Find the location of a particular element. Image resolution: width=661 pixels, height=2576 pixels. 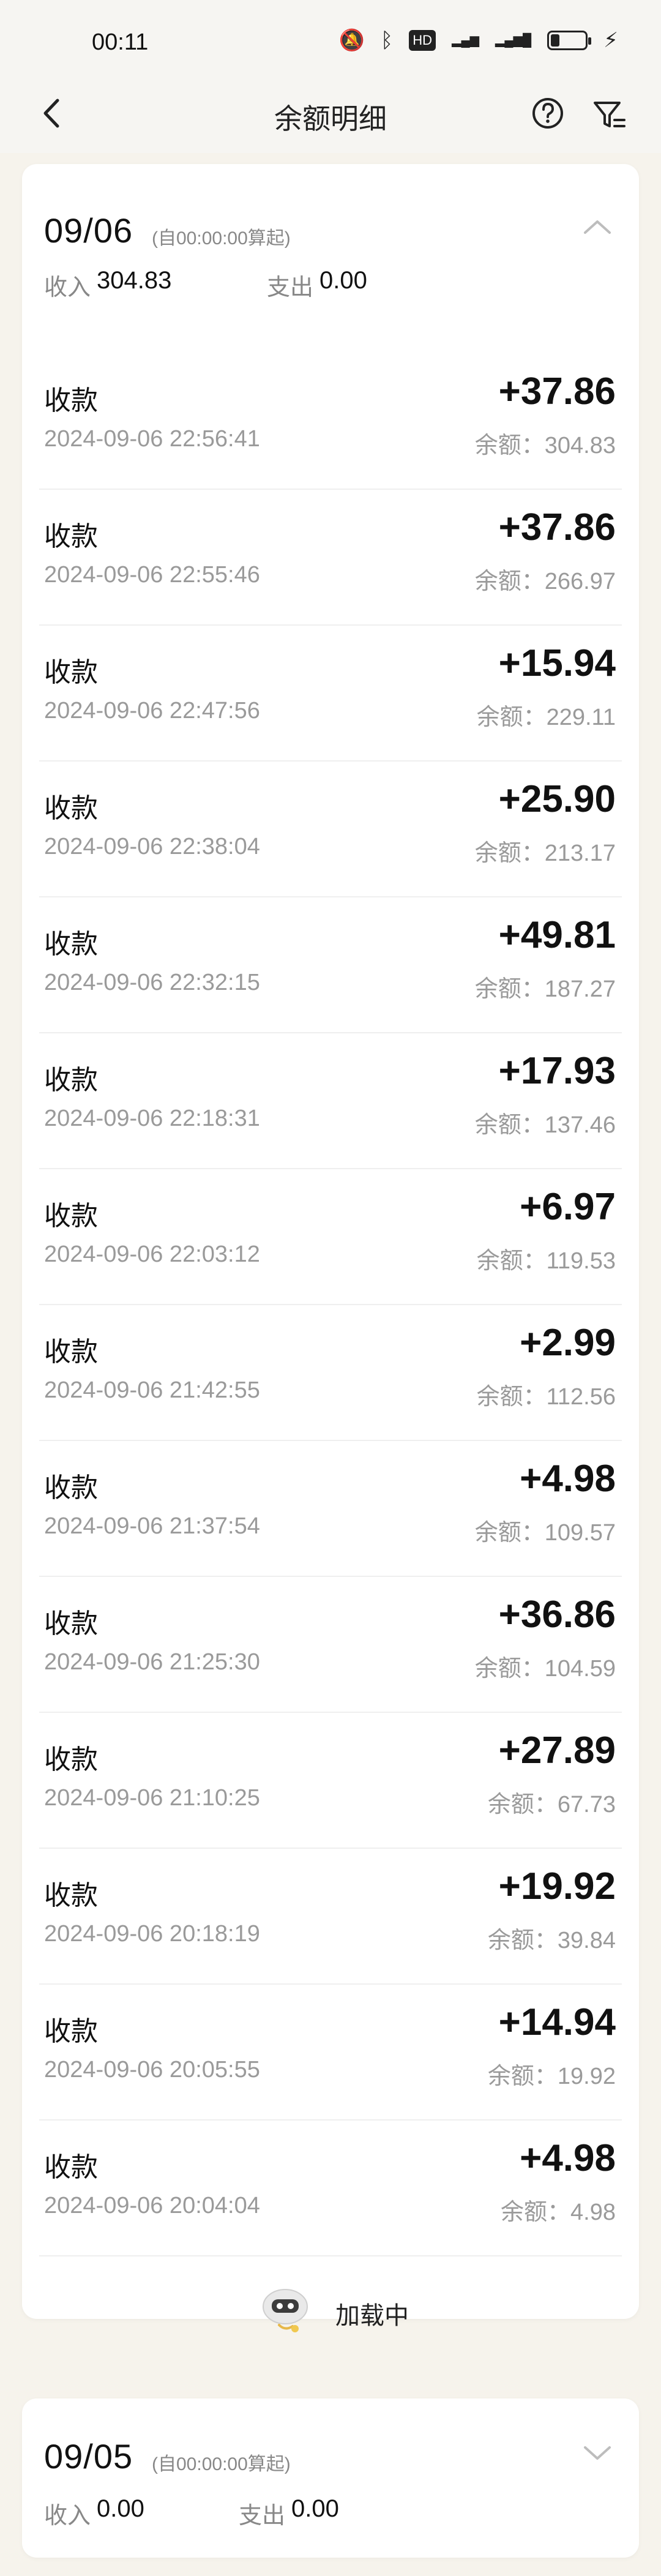

transaction-amount: +49.81 is located at coordinates (557, 935).